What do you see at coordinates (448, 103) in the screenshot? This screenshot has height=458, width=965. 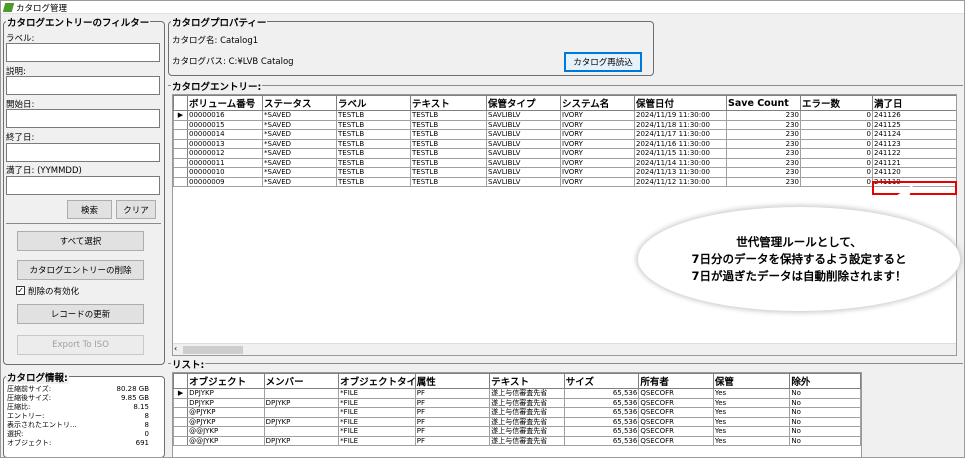 I see `entries-column-header: テキスト` at bounding box center [448, 103].